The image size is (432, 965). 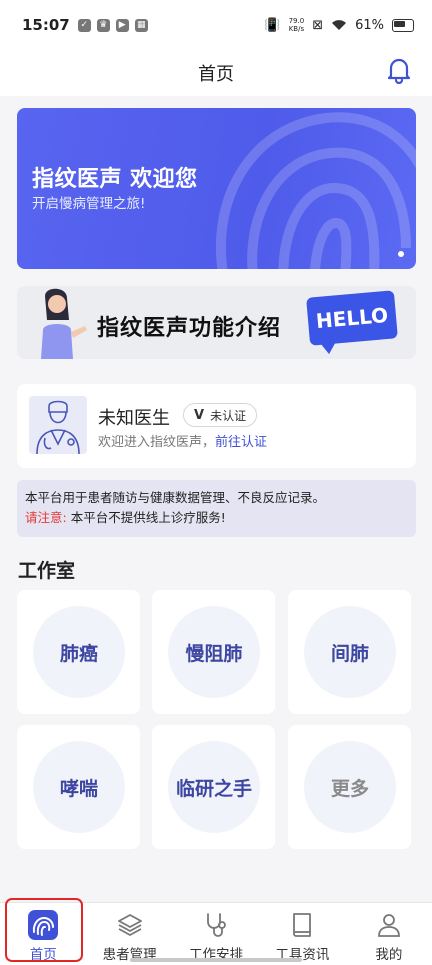 What do you see at coordinates (318, 25) in the screenshot?
I see `no-sim-icon: ⊠` at bounding box center [318, 25].